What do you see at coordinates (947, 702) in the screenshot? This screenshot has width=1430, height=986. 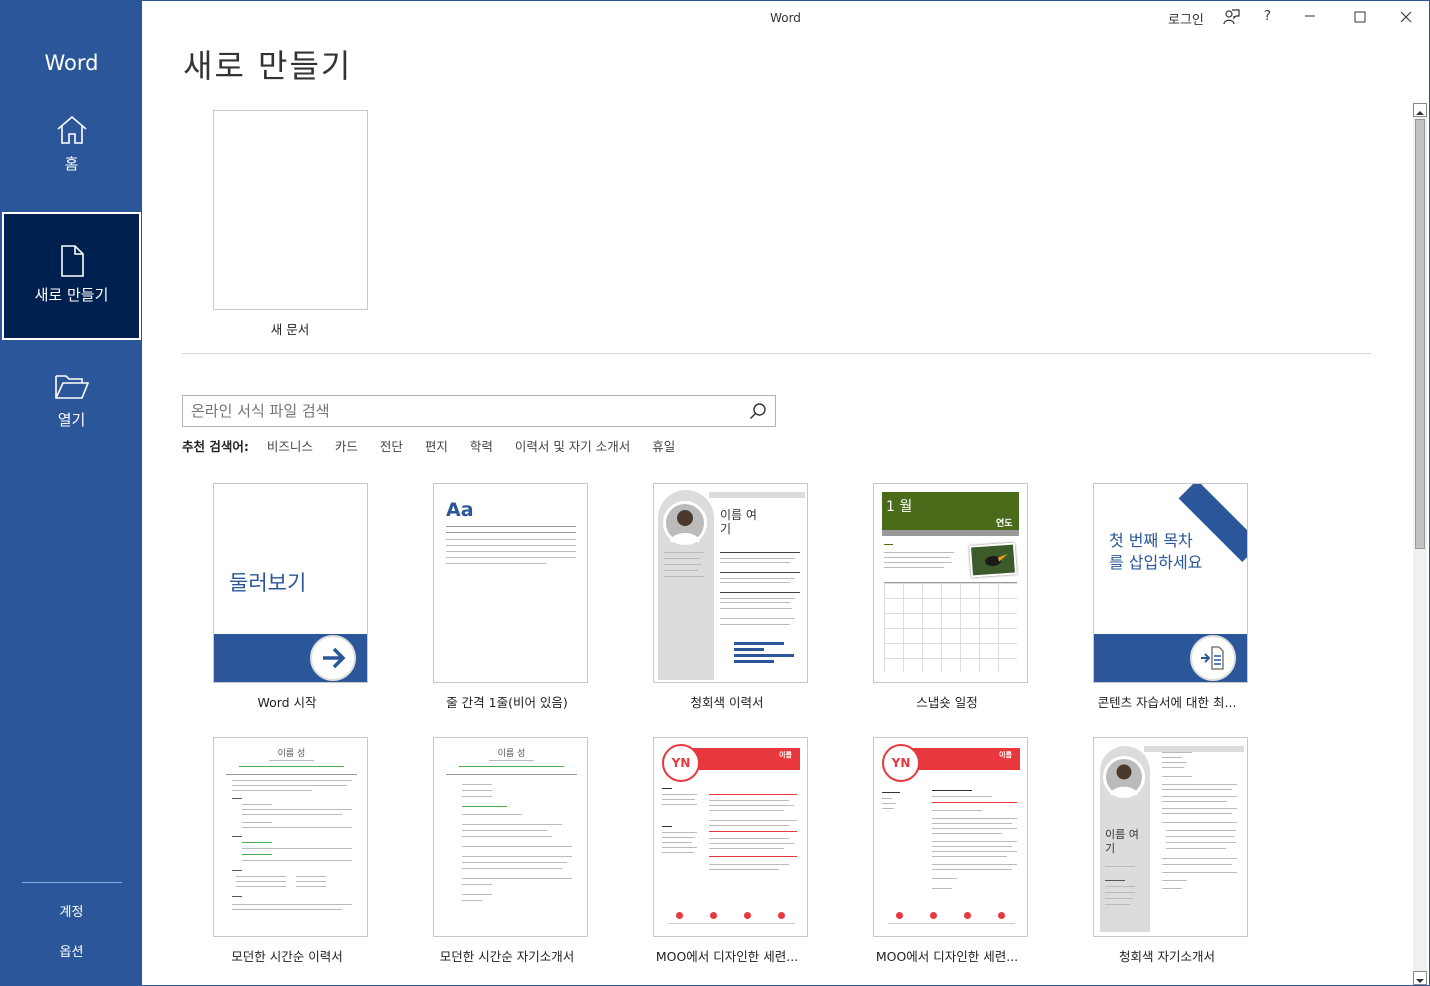 I see `template-label: 스냅숏 일정` at bounding box center [947, 702].